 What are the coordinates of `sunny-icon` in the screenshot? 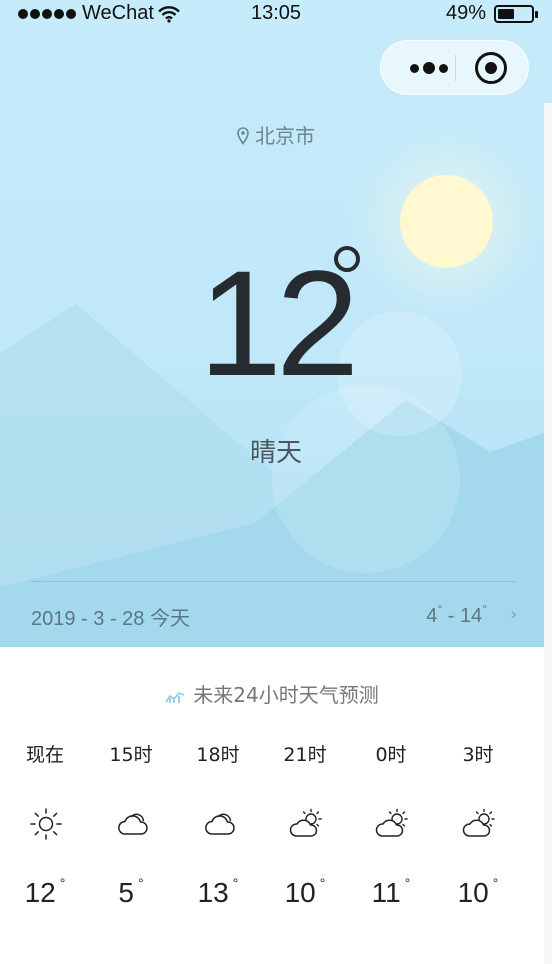 It's located at (46, 824).